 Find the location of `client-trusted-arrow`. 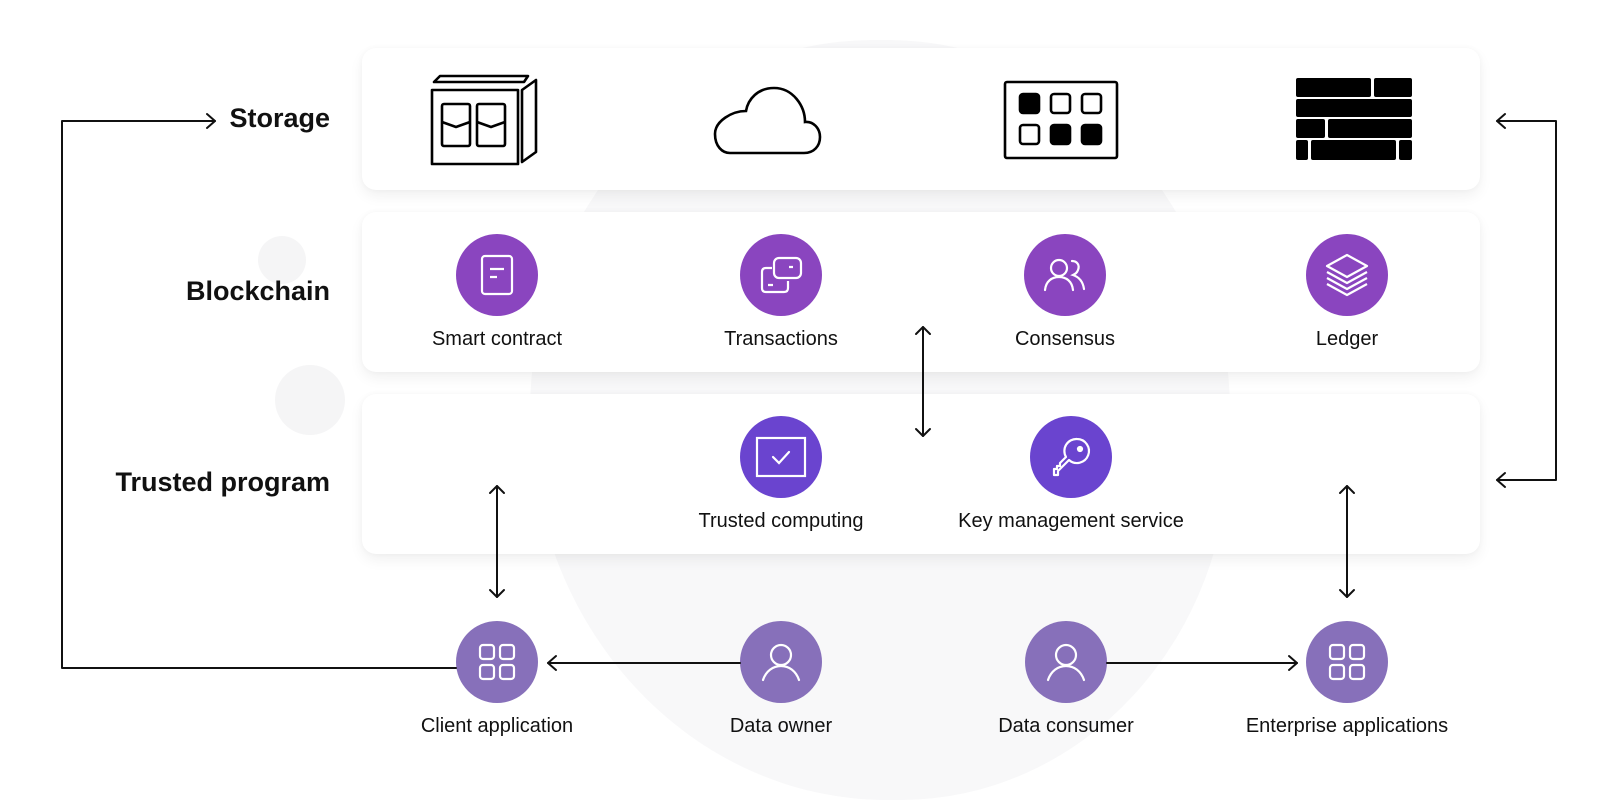

client-trusted-arrow is located at coordinates (497, 541).